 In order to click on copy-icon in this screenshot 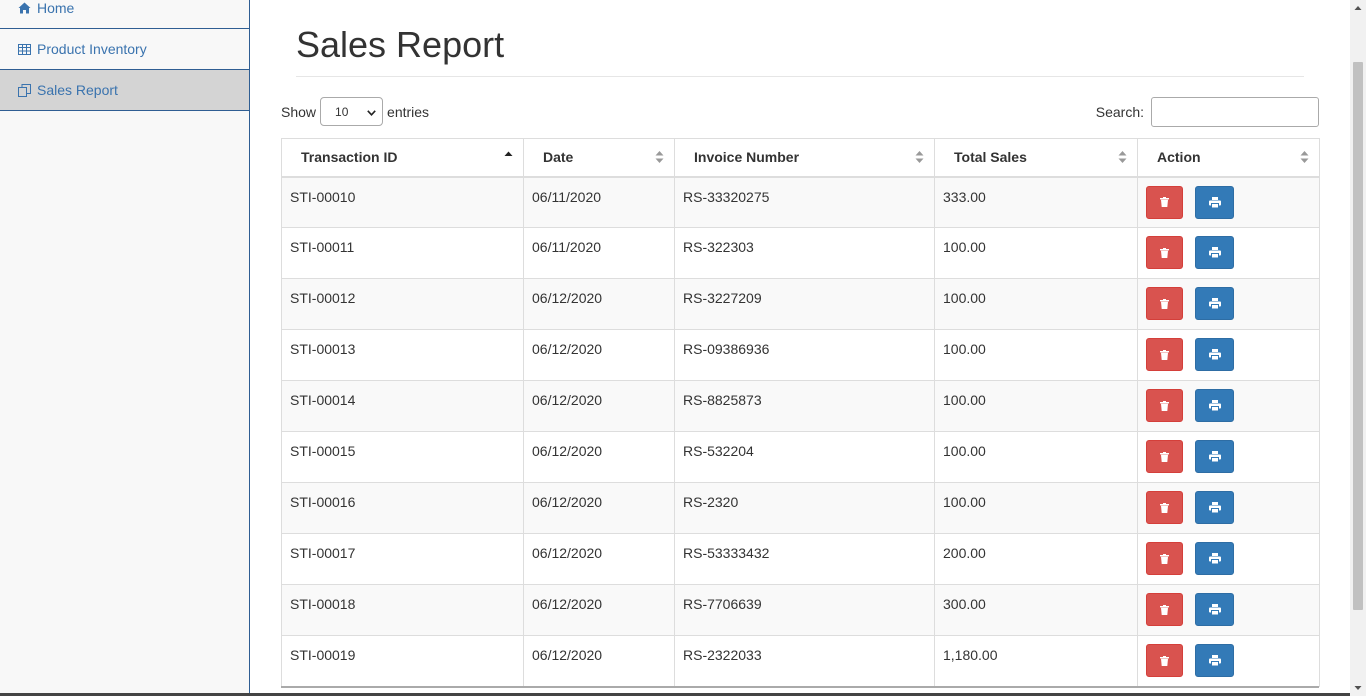, I will do `click(24, 90)`.